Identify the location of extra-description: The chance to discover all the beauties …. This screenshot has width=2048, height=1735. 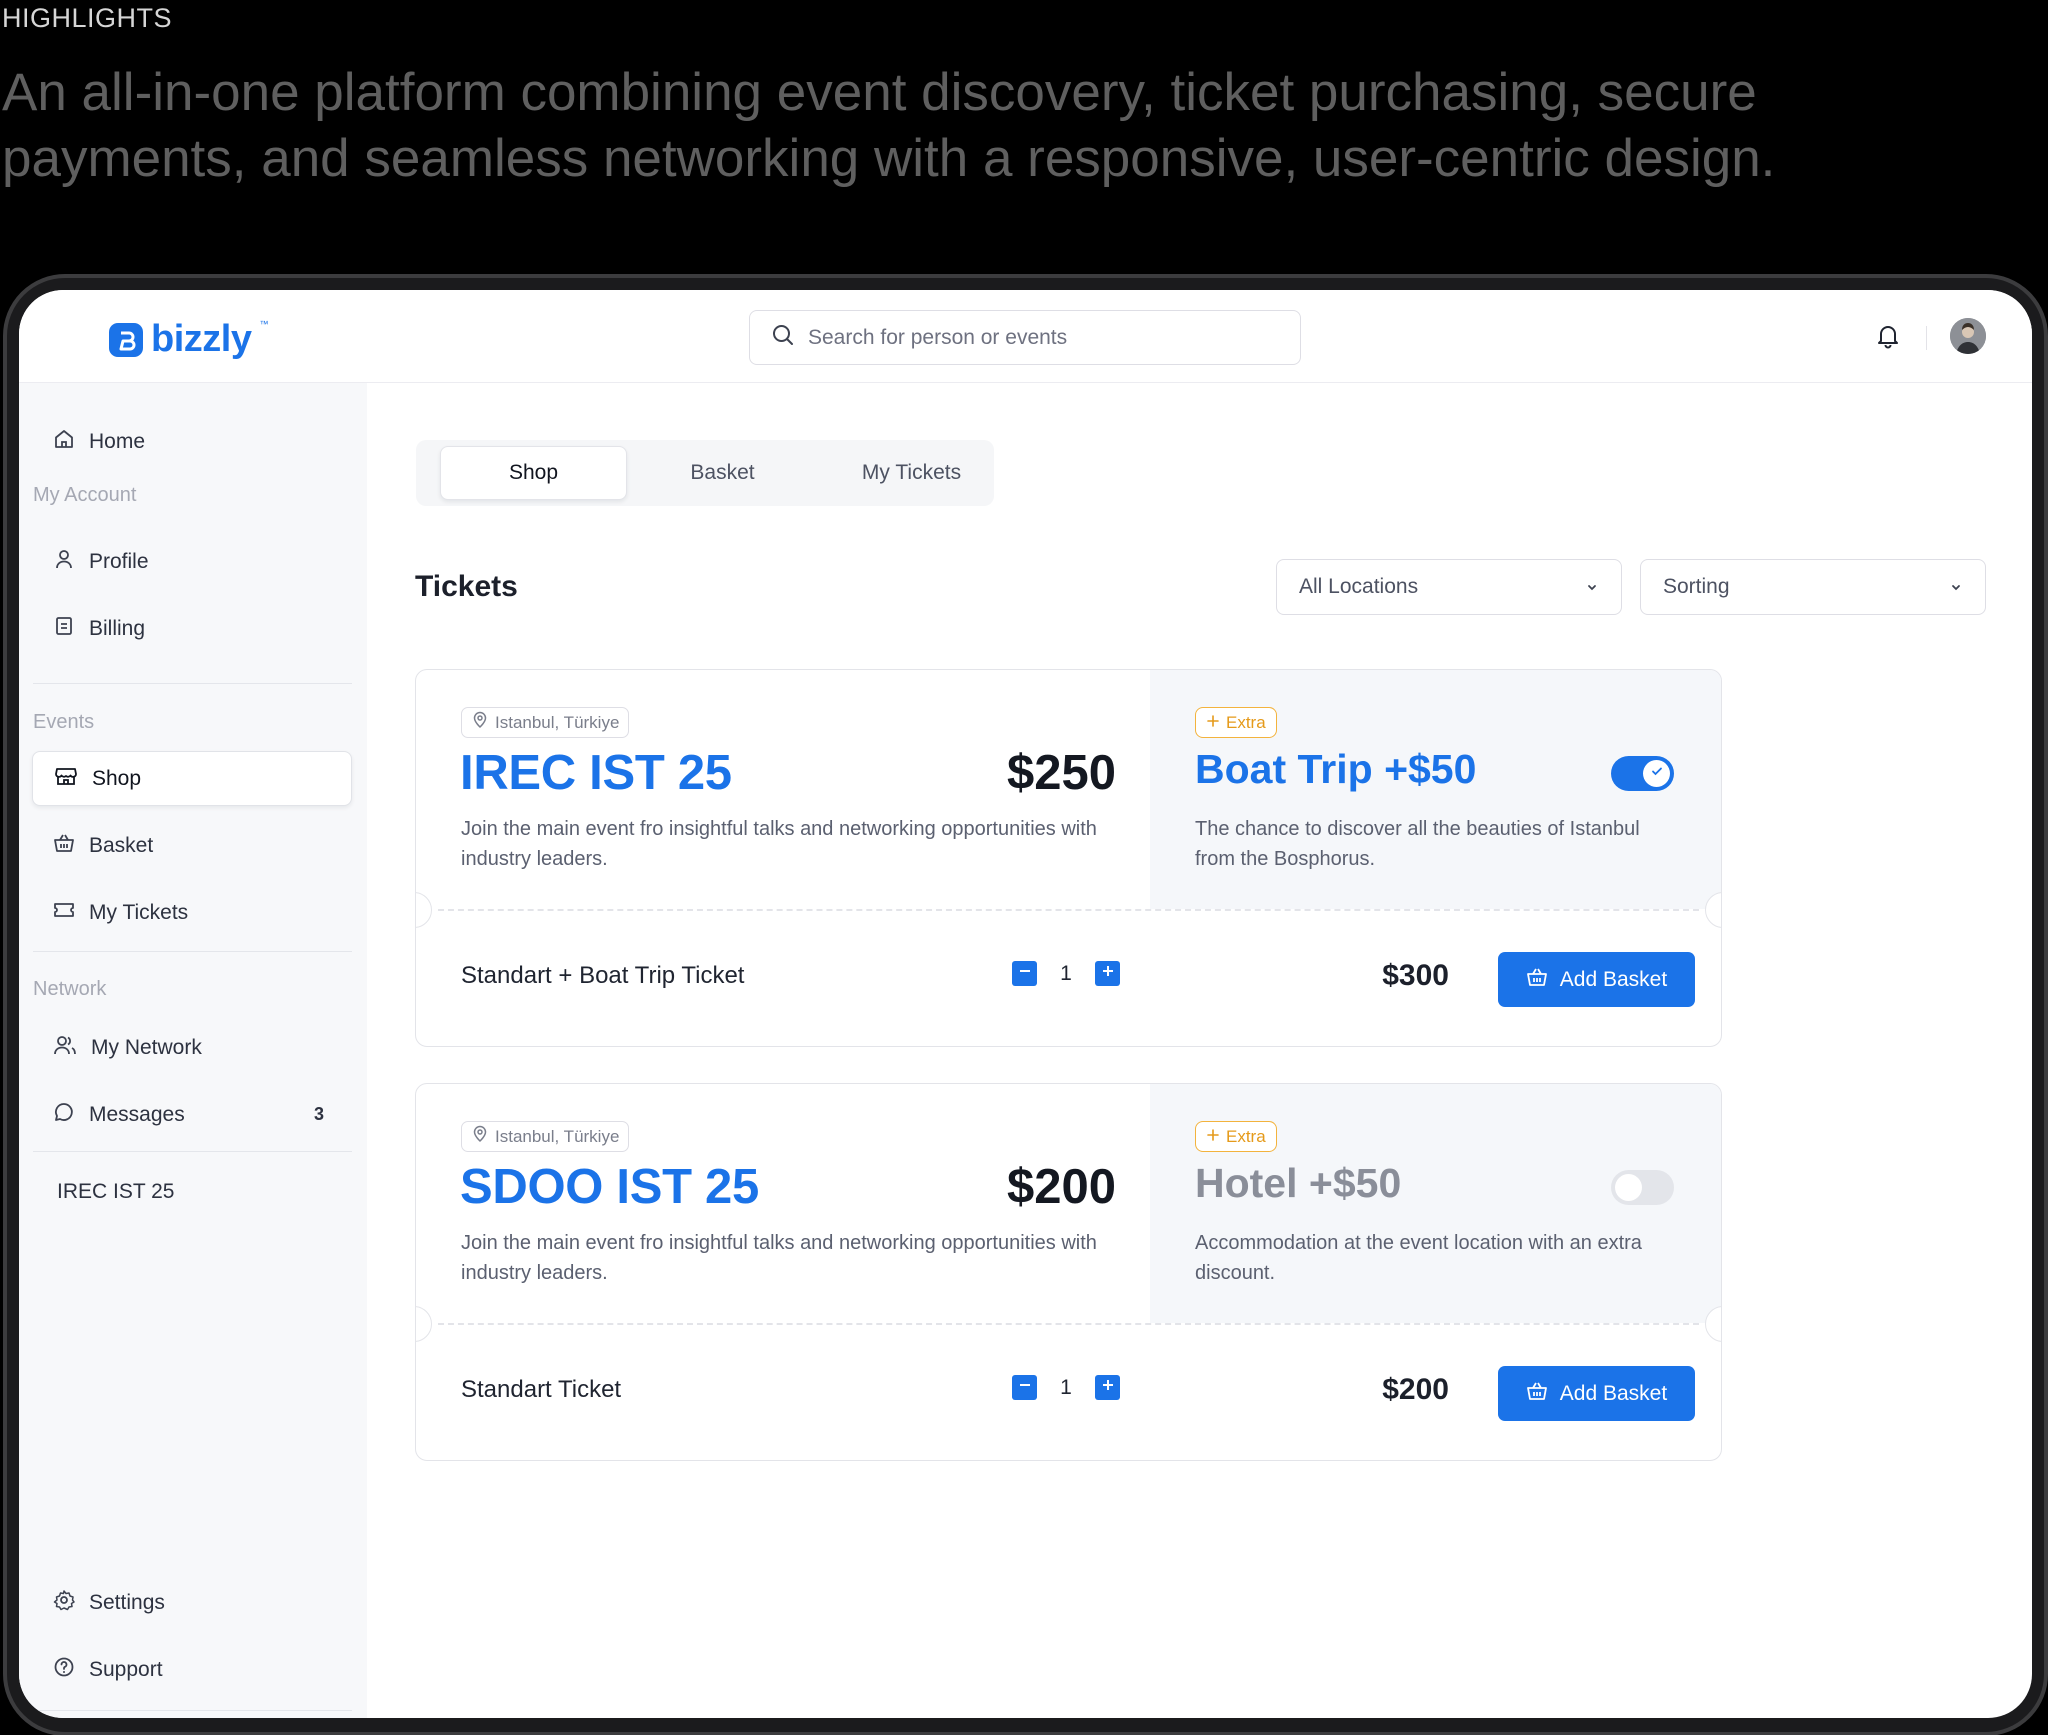
(1417, 844).